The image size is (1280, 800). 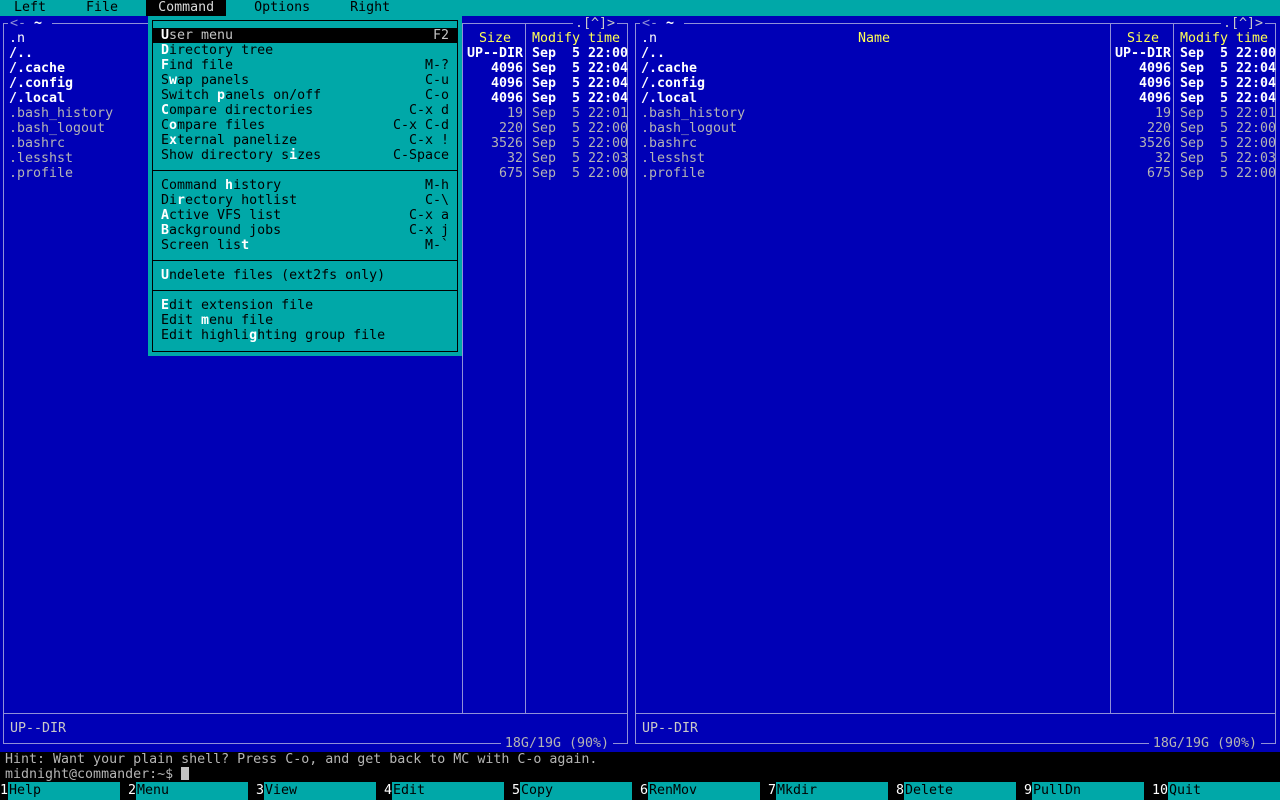 I want to click on file-name: /.local, so click(x=669, y=98).